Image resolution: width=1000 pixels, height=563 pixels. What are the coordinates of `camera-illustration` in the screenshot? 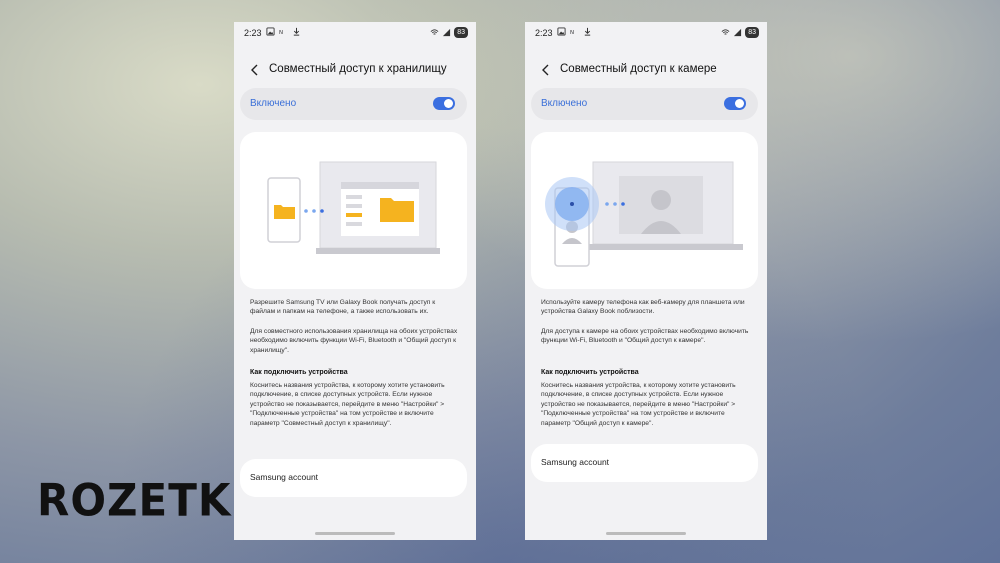 It's located at (644, 210).